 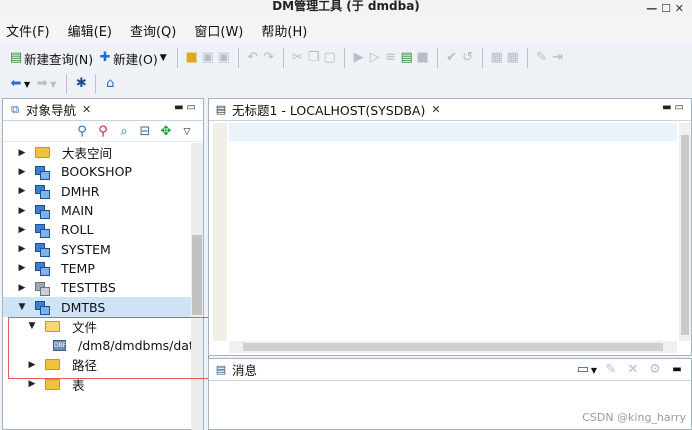 I want to click on window-controls: — ☐ ✕, so click(x=665, y=9).